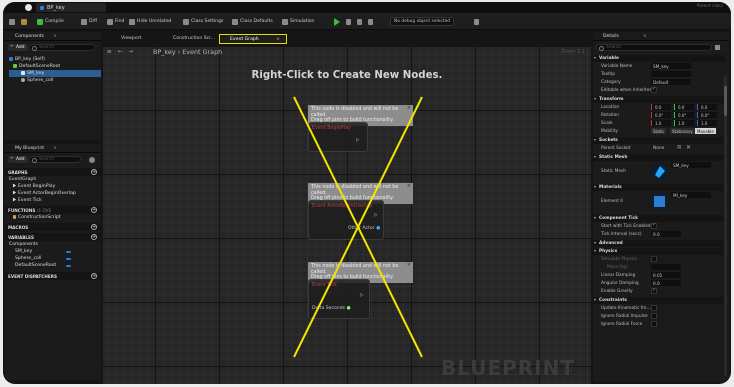 The width and height of the screenshot is (734, 387). What do you see at coordinates (203, 21) in the screenshot?
I see `class-settings-button: Class Settings` at bounding box center [203, 21].